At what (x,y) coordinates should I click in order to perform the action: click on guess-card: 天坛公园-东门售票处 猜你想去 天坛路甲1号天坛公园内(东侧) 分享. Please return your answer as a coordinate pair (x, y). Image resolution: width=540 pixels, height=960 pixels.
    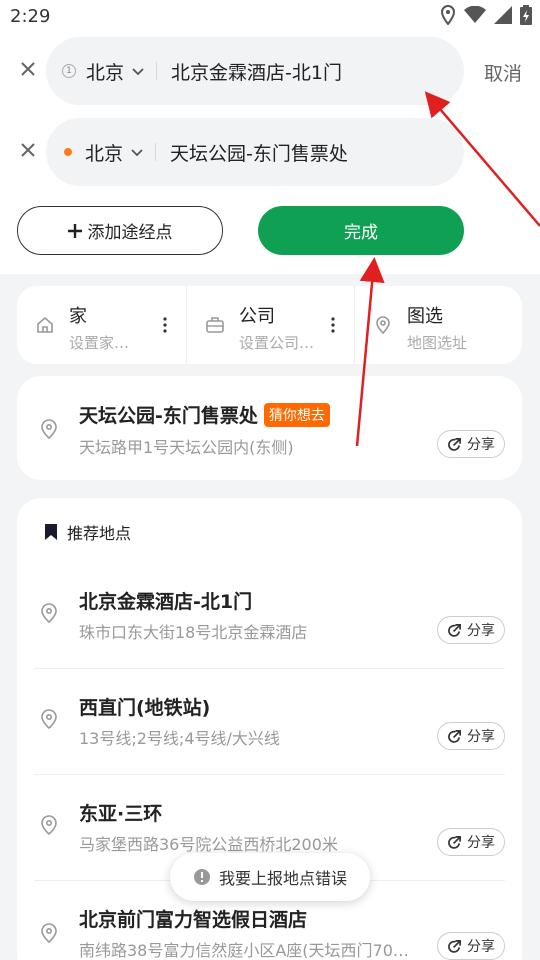
    Looking at the image, I should click on (269, 428).